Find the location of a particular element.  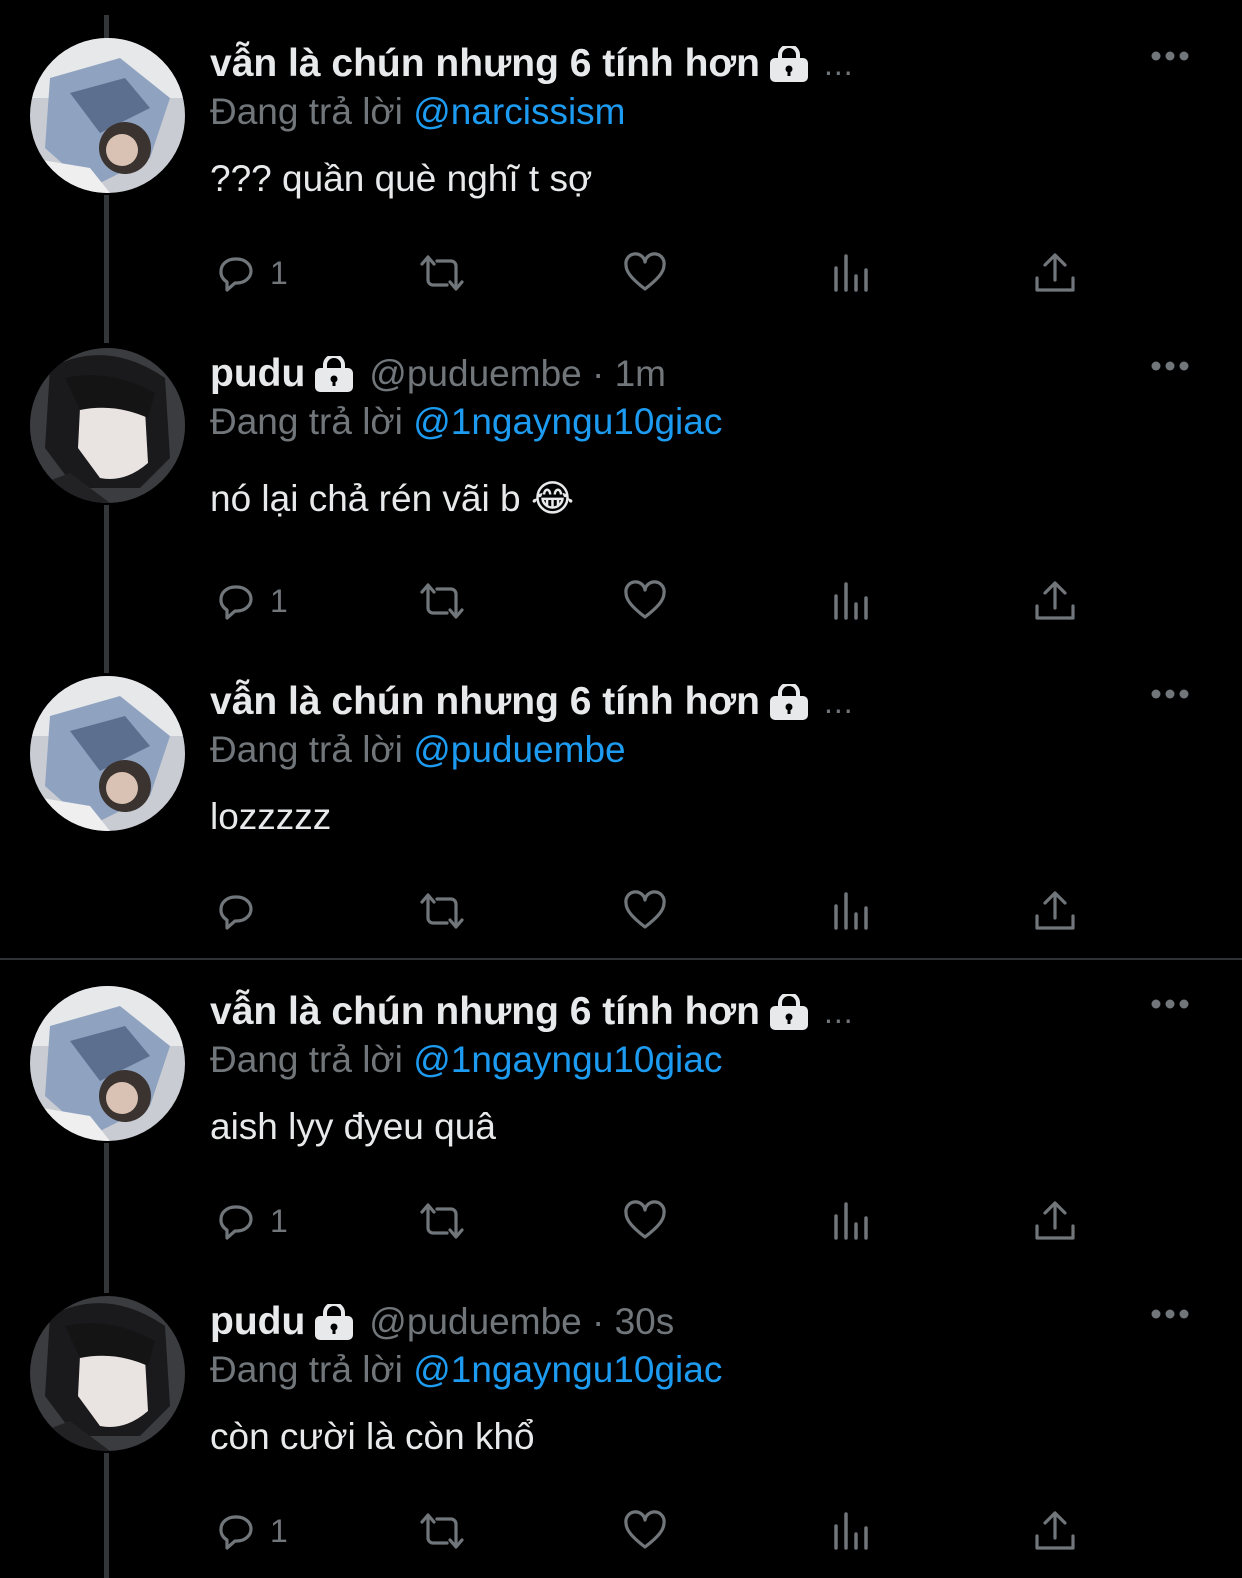

handle-meta: @puduembe · 30s is located at coordinates (522, 1321).